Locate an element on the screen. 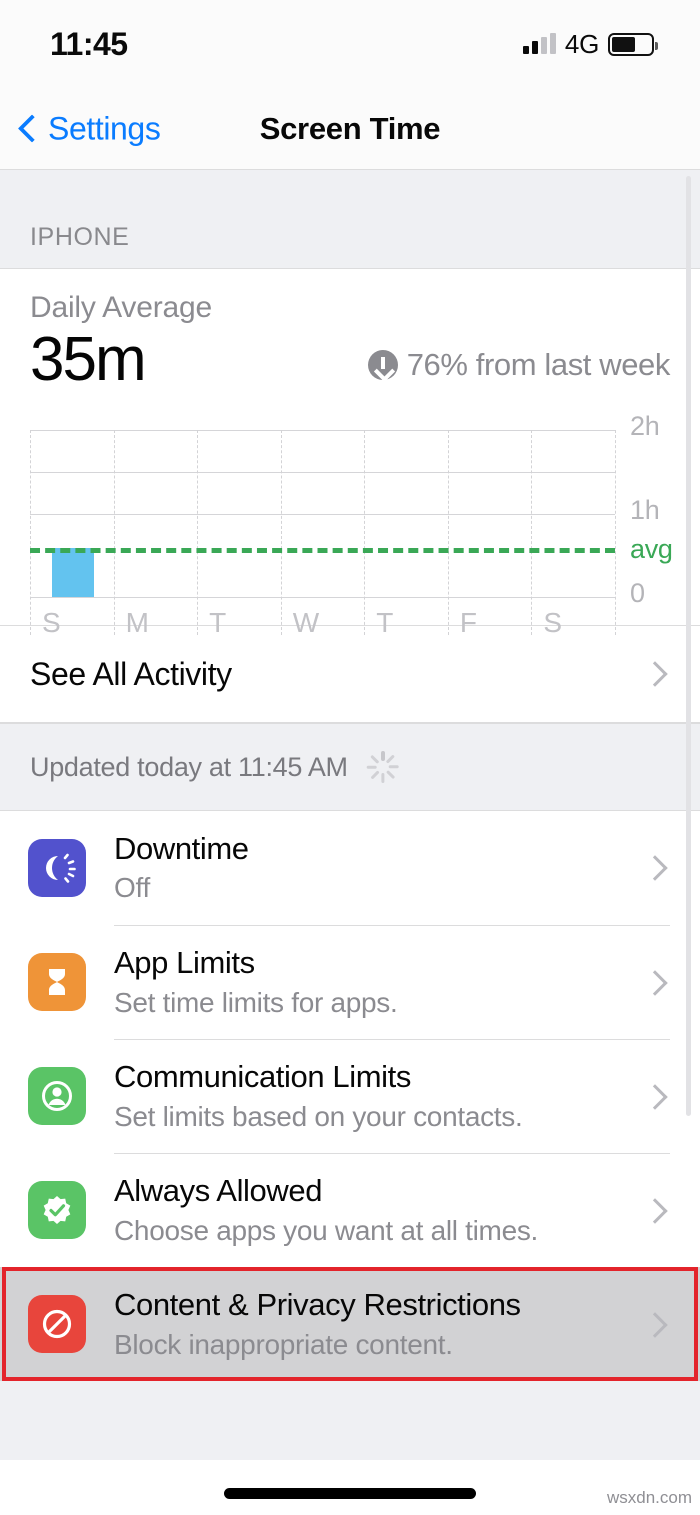  home-indicator-bar is located at coordinates (350, 1493).